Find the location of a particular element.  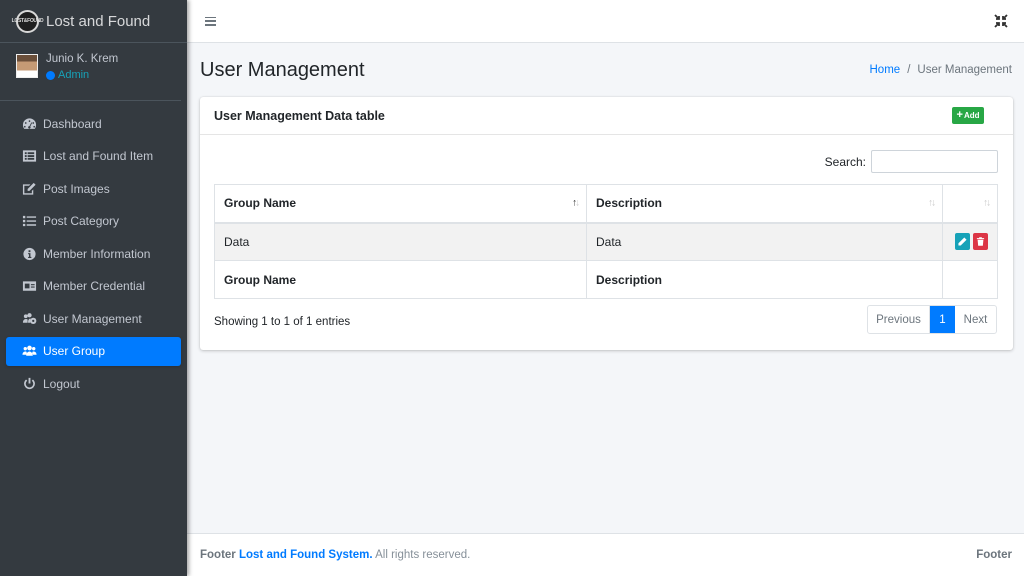

breadcrumb: Home / User Management is located at coordinates (941, 70).